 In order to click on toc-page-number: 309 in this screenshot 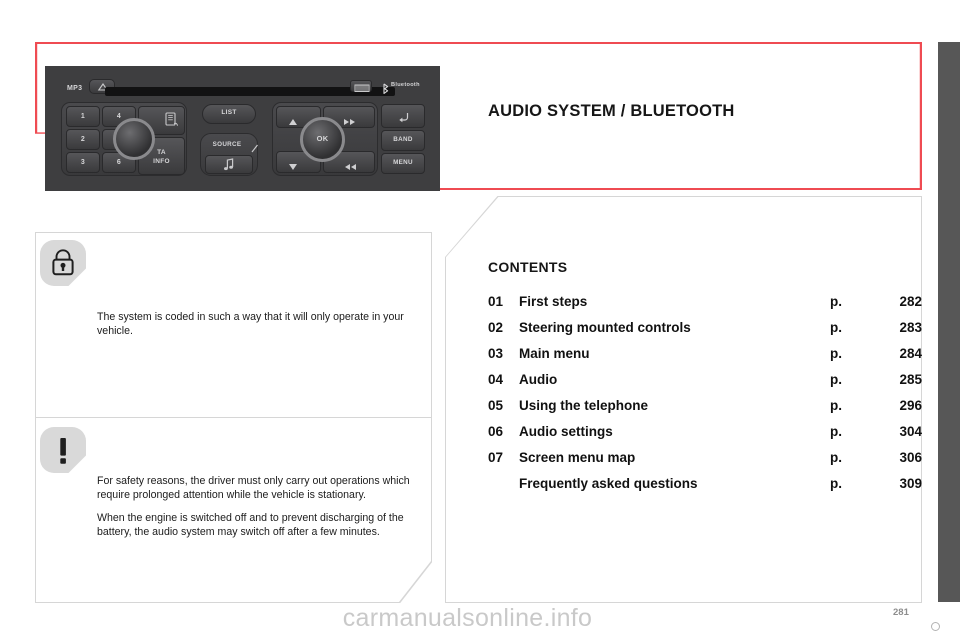, I will do `click(910, 483)`.